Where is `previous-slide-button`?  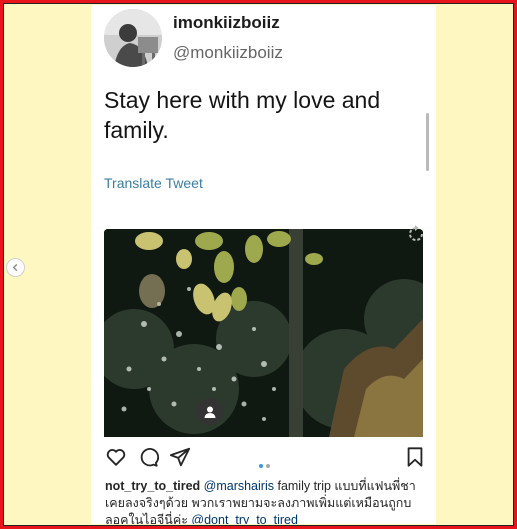
previous-slide-button is located at coordinates (15, 267).